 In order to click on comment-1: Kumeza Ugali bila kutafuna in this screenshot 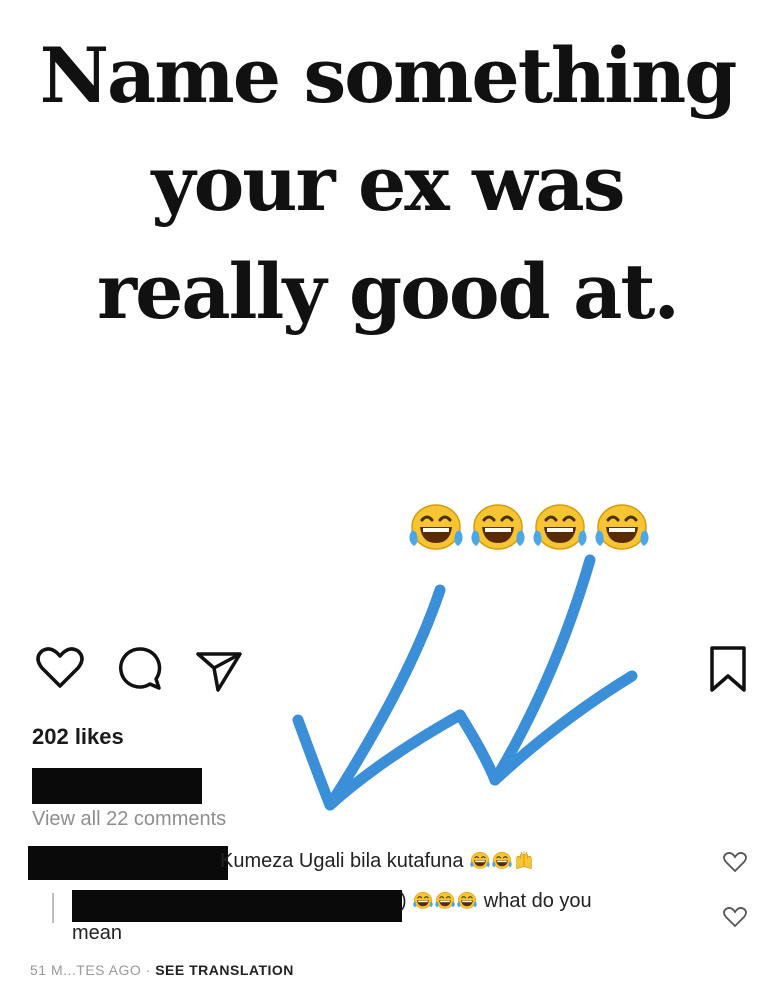, I will do `click(377, 861)`.